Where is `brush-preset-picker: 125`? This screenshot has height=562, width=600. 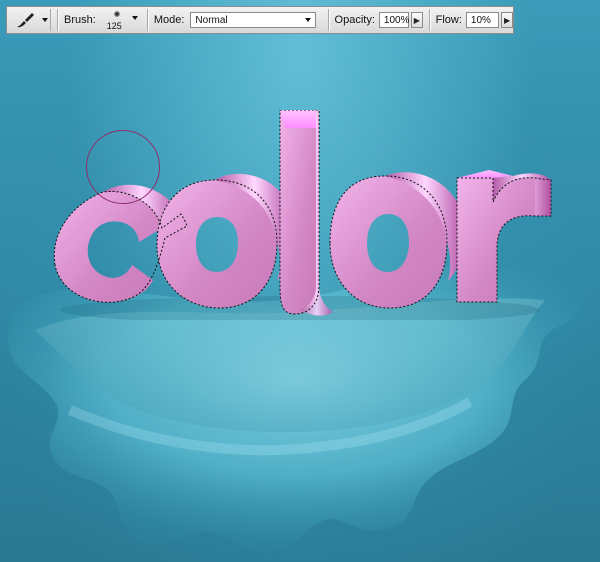 brush-preset-picker: 125 is located at coordinates (122, 20).